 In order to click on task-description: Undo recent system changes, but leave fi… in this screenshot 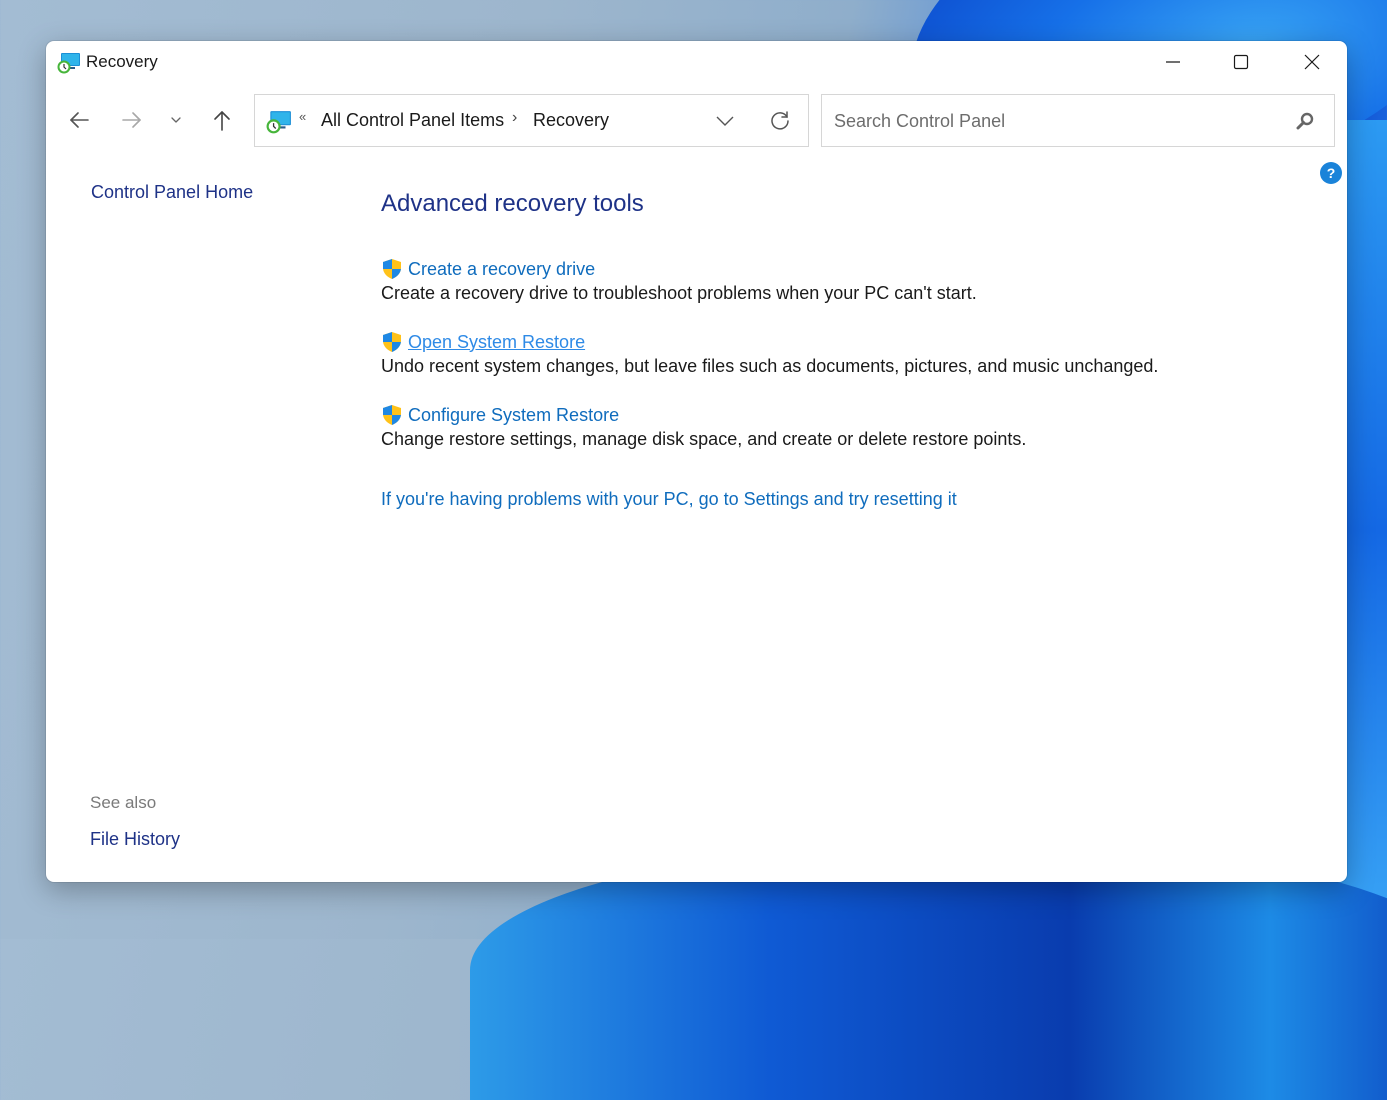, I will do `click(770, 366)`.